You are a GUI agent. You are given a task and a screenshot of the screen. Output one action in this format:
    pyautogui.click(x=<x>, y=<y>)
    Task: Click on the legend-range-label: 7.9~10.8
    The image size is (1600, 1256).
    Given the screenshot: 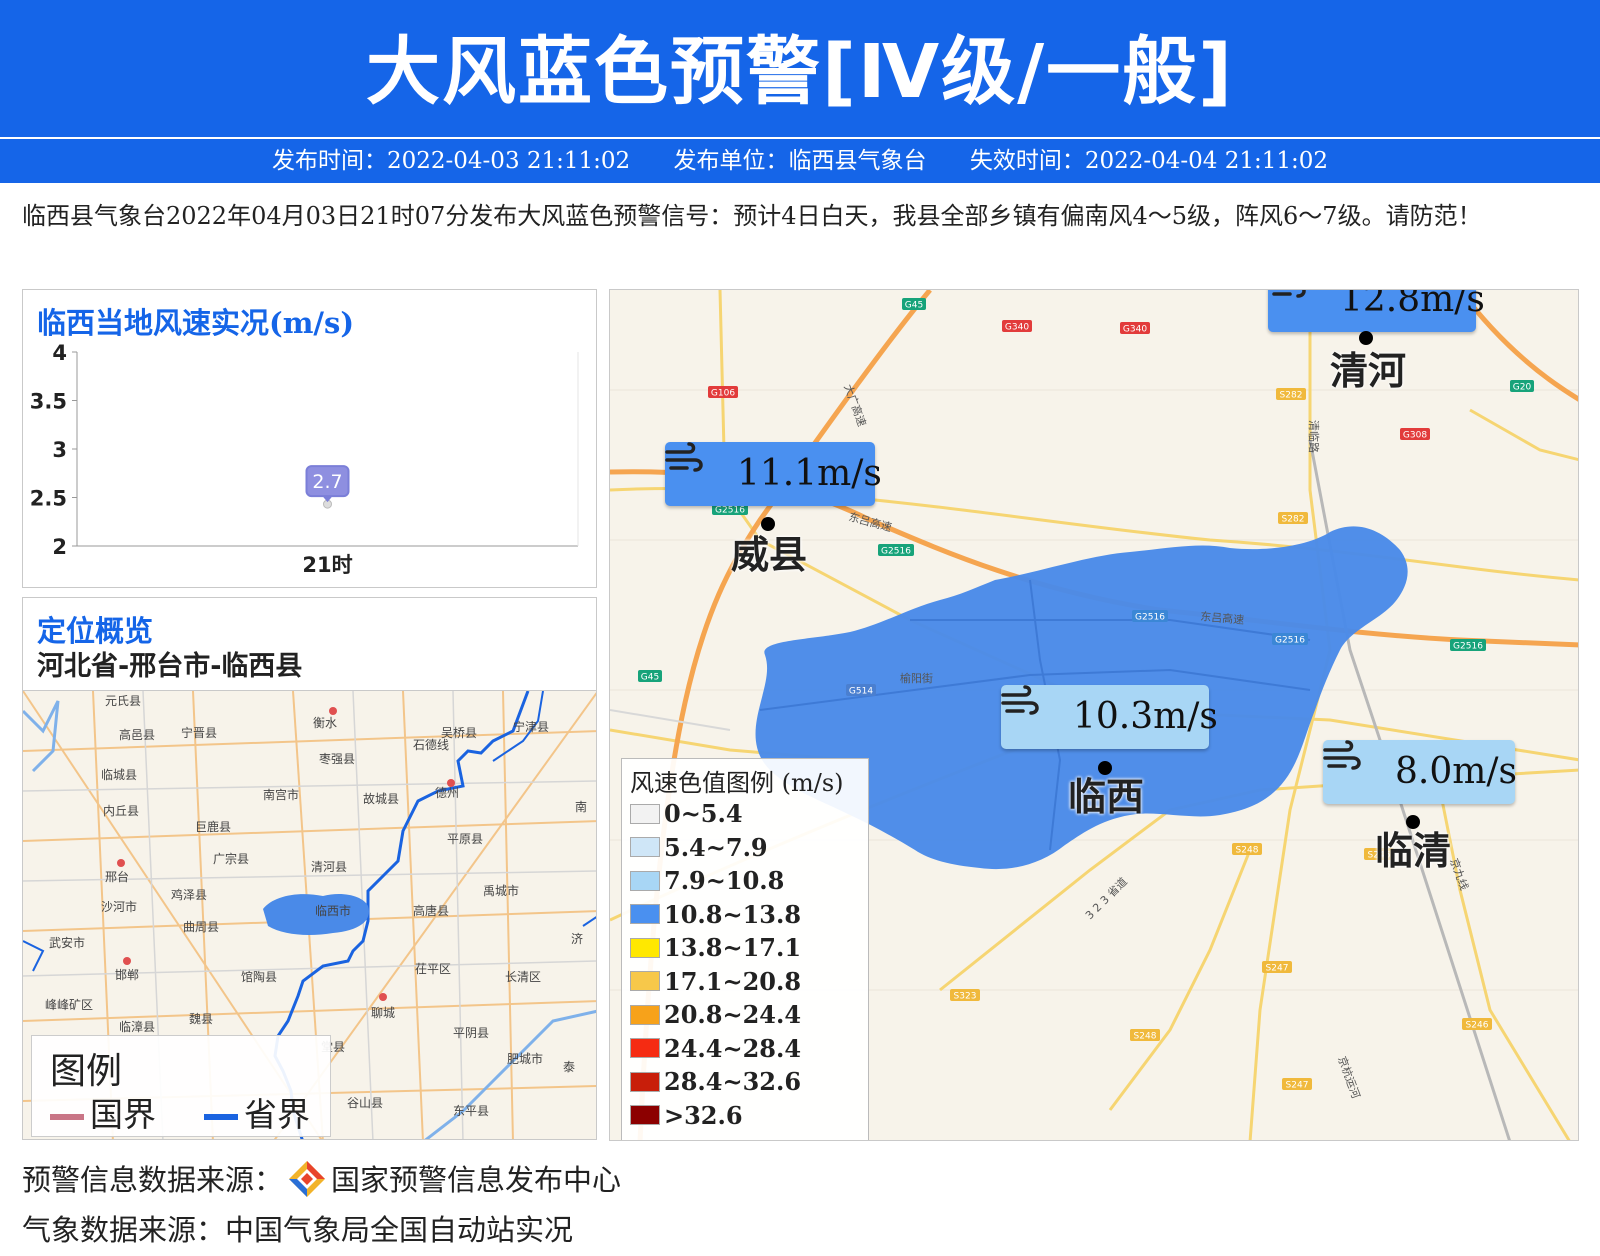 What is the action you would take?
    pyautogui.click(x=724, y=880)
    